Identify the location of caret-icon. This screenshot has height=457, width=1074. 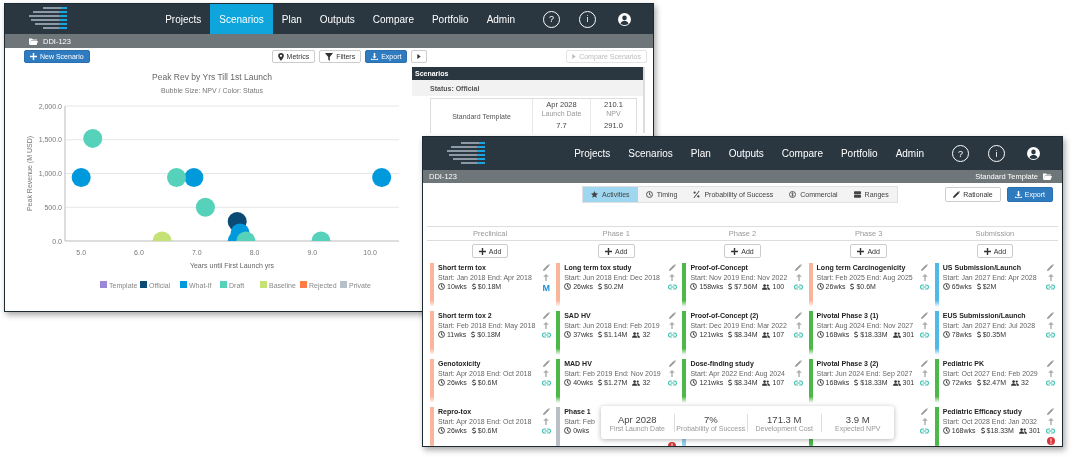
(574, 56).